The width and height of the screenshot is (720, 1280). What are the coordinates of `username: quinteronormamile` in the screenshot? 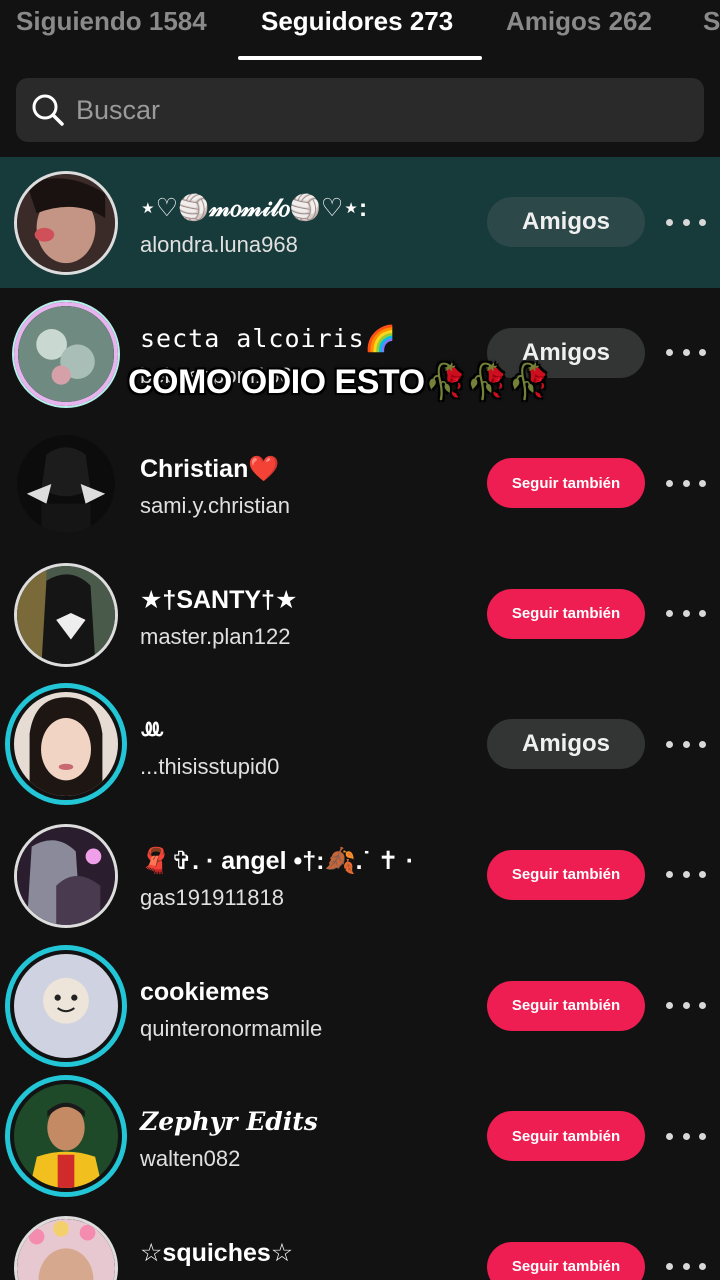 It's located at (231, 1028).